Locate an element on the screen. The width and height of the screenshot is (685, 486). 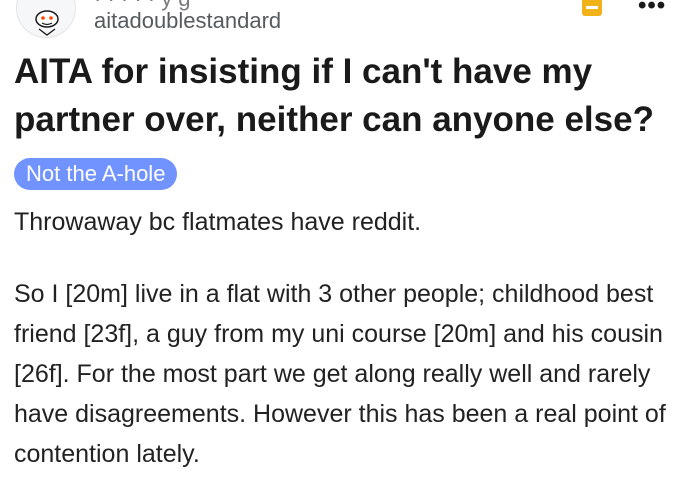
author-avatar is located at coordinates (46, 19).